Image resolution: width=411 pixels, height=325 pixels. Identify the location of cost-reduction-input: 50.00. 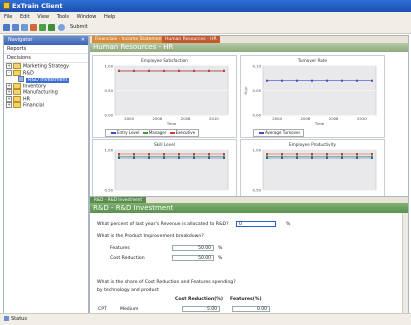
(193, 258).